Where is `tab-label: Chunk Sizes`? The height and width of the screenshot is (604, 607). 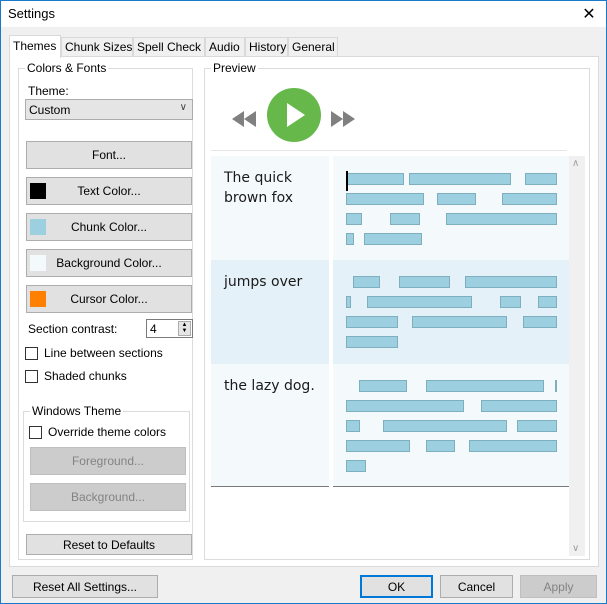
tab-label: Chunk Sizes is located at coordinates (99, 47).